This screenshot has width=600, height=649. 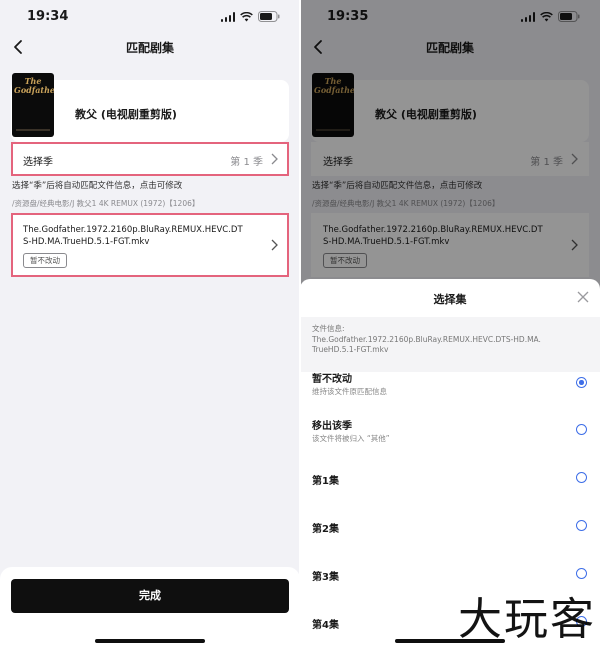 What do you see at coordinates (450, 387) in the screenshot?
I see `option-keep: 暂不改动 维持该文件原匹配信息` at bounding box center [450, 387].